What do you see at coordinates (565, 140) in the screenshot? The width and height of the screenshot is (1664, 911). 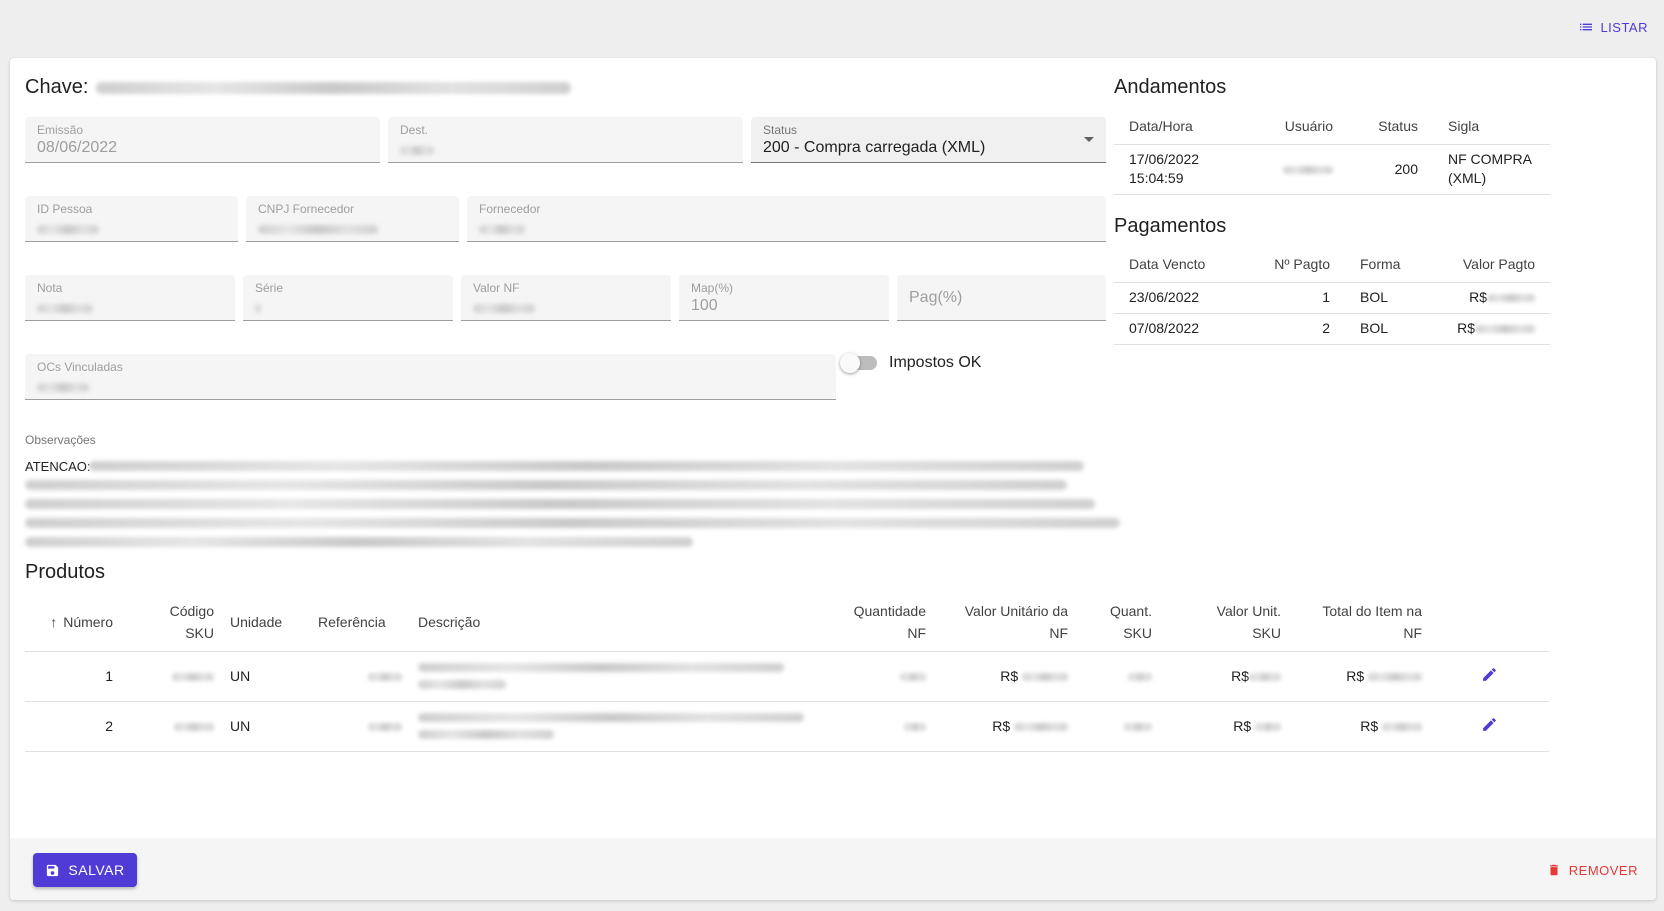 I see `dest-field: Dest.` at bounding box center [565, 140].